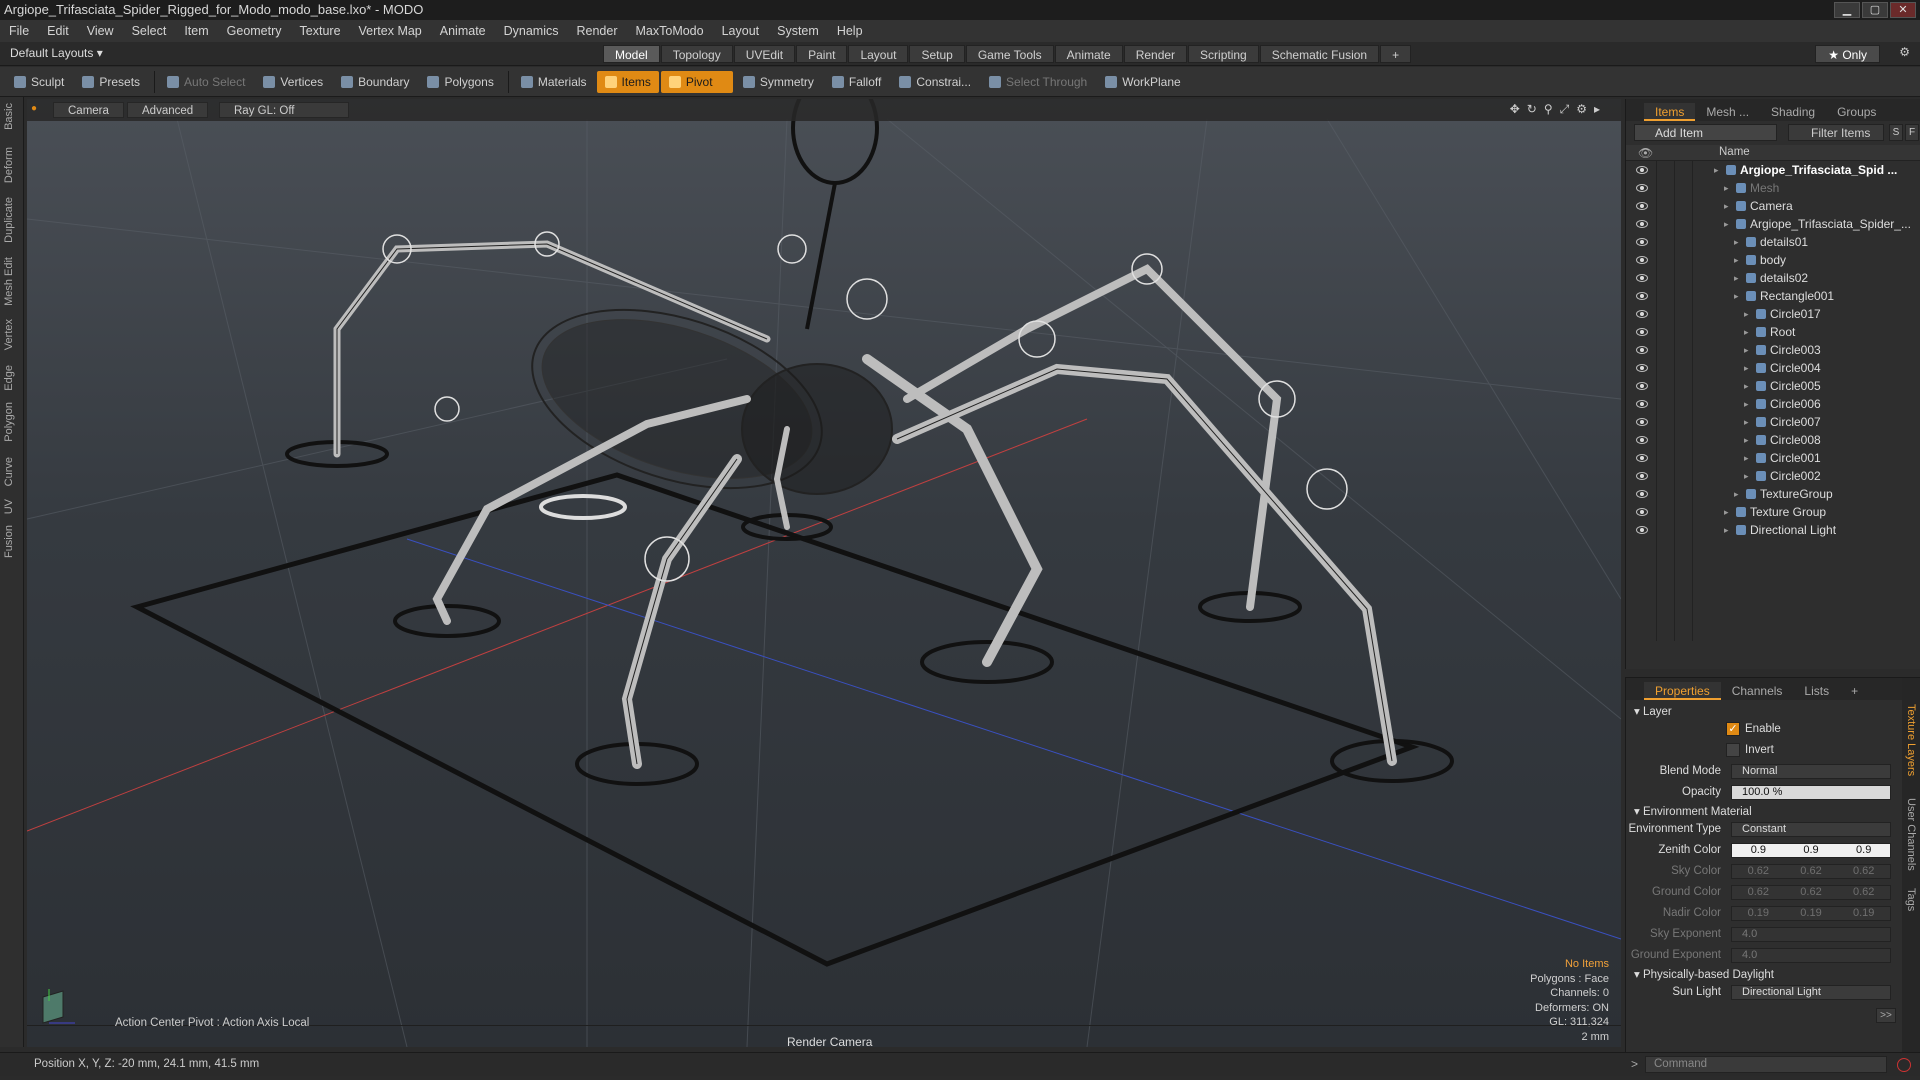 Image resolution: width=1920 pixels, height=1080 pixels. What do you see at coordinates (531, 31) in the screenshot?
I see `menu-dynamics: Dynamics` at bounding box center [531, 31].